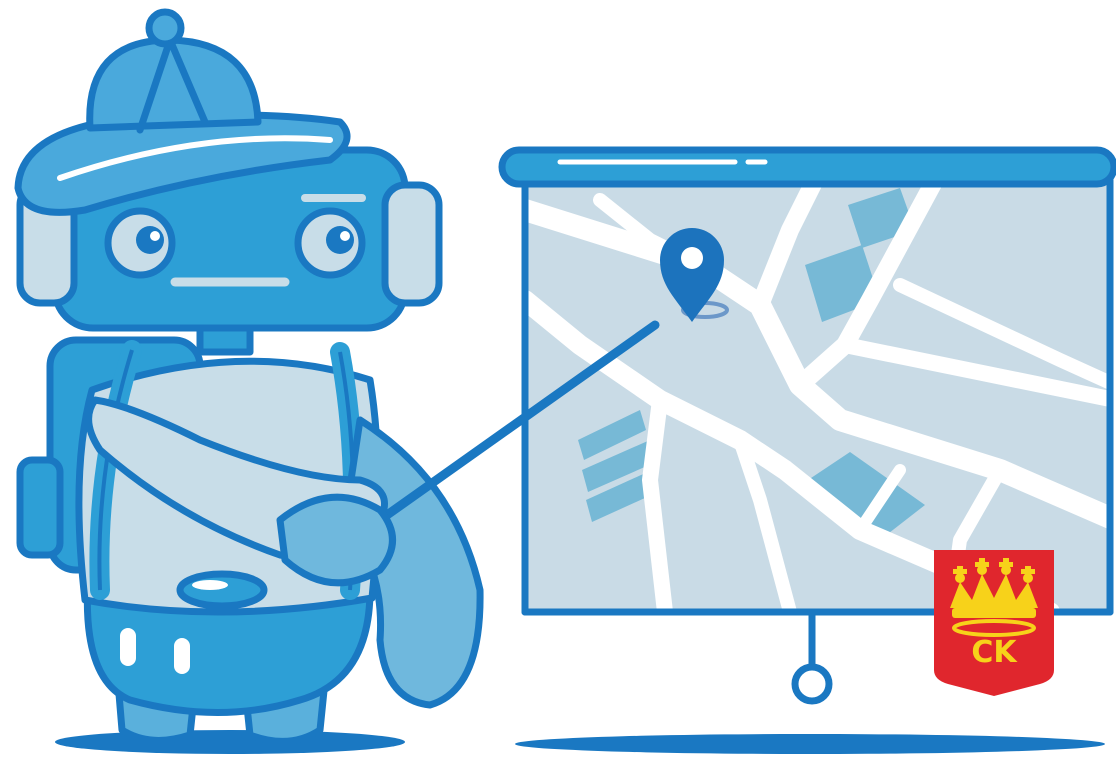 The width and height of the screenshot is (1116, 762). What do you see at coordinates (994, 623) in the screenshot?
I see `city-crest-icon: CK` at bounding box center [994, 623].